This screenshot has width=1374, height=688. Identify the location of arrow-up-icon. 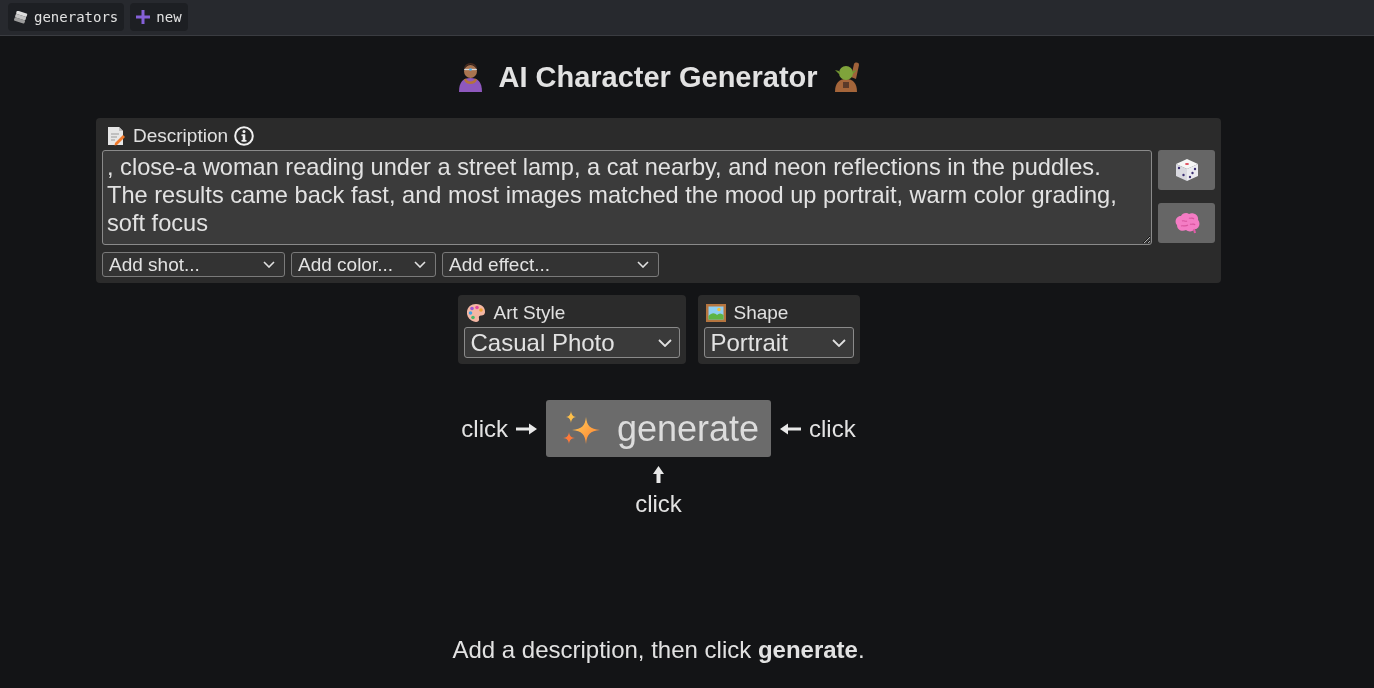
(658, 474).